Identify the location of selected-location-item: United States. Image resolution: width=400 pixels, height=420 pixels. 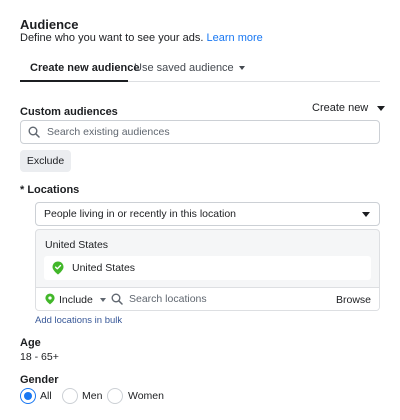
(207, 268).